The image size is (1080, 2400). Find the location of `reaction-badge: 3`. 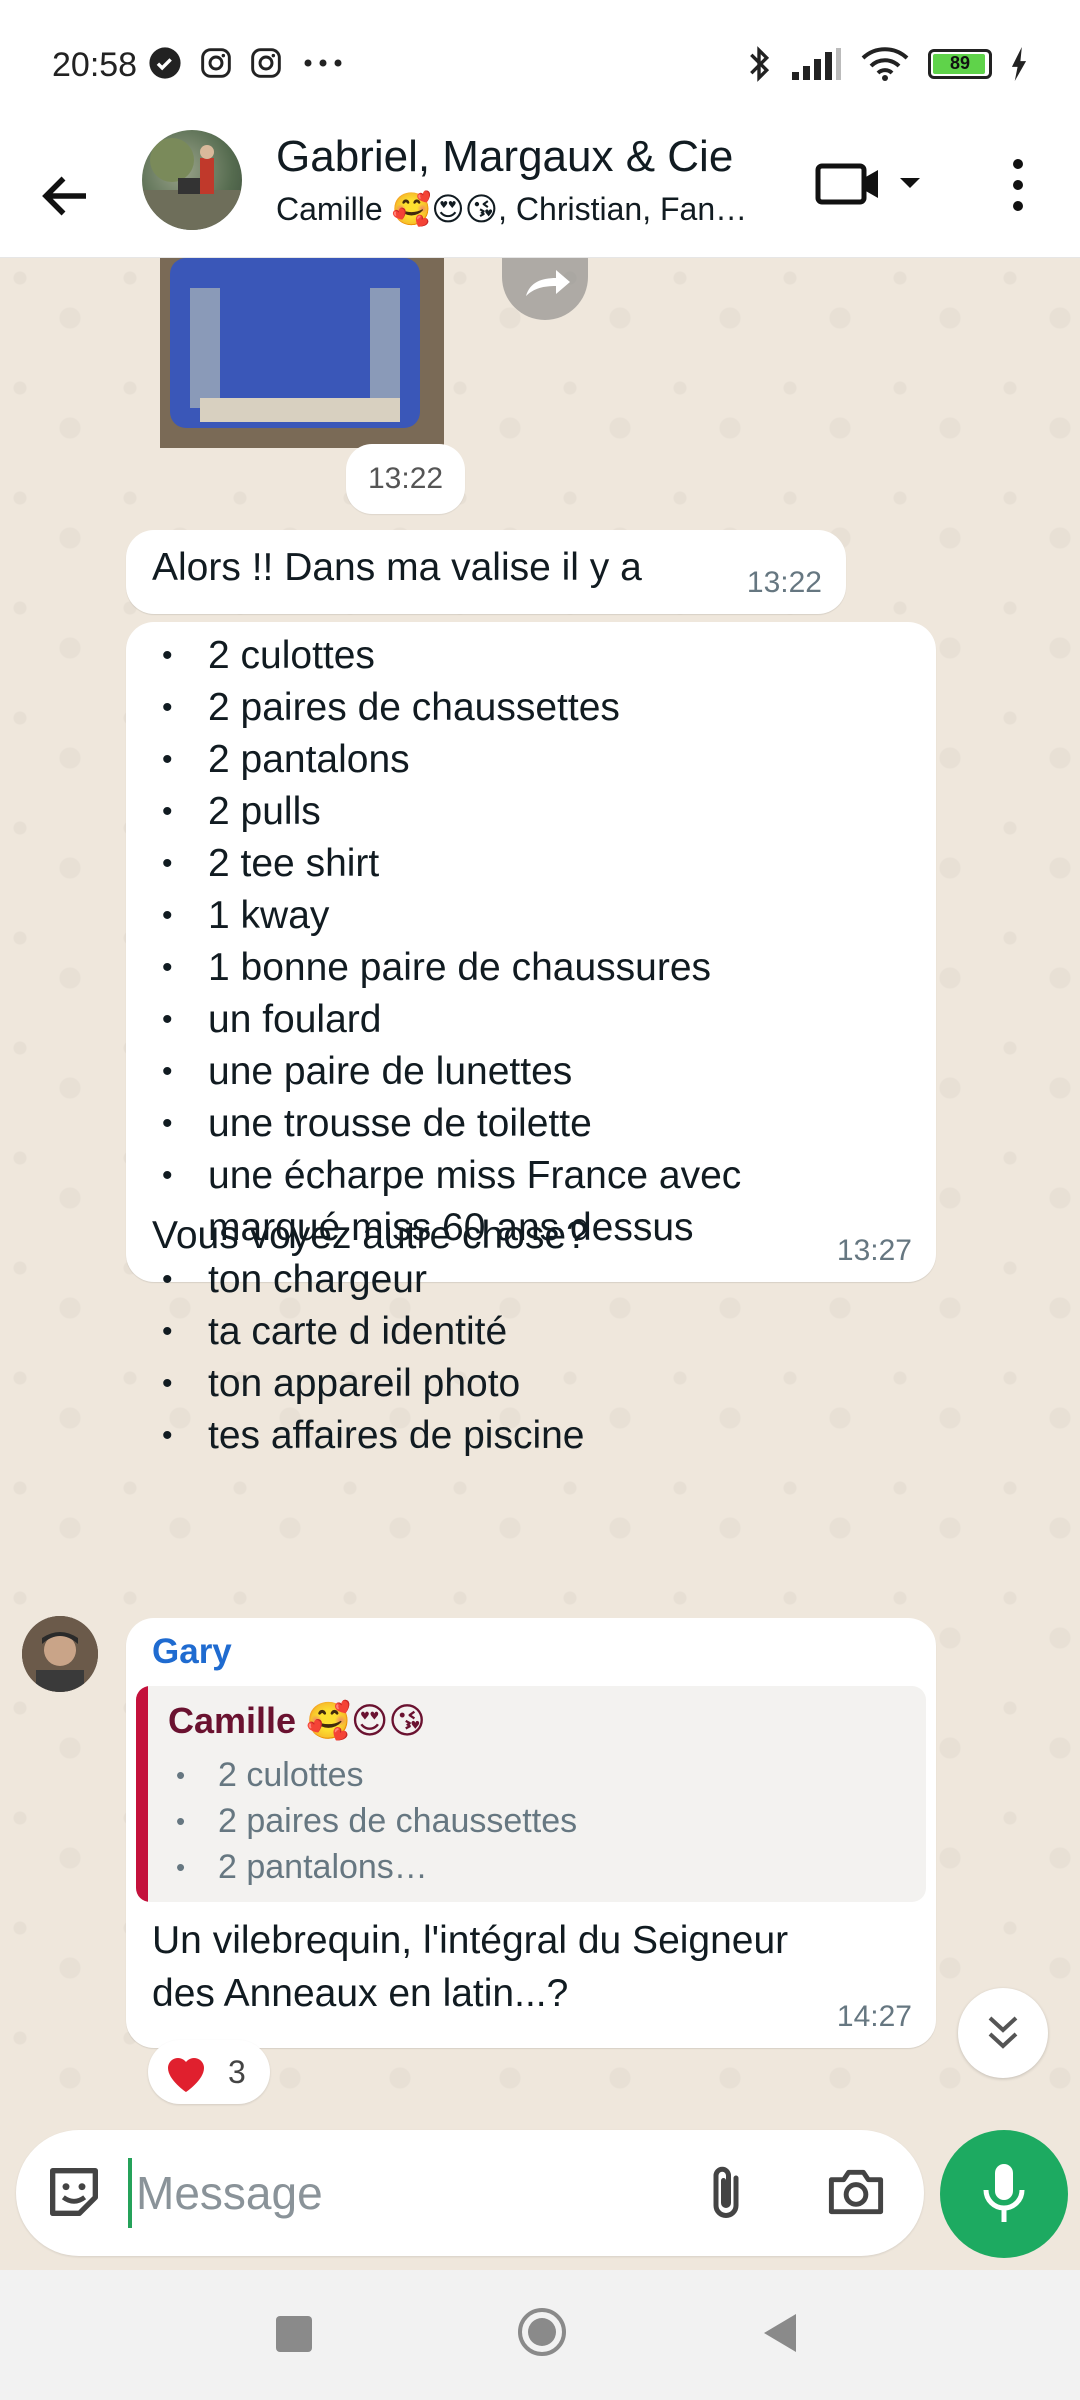

reaction-badge: 3 is located at coordinates (209, 2072).